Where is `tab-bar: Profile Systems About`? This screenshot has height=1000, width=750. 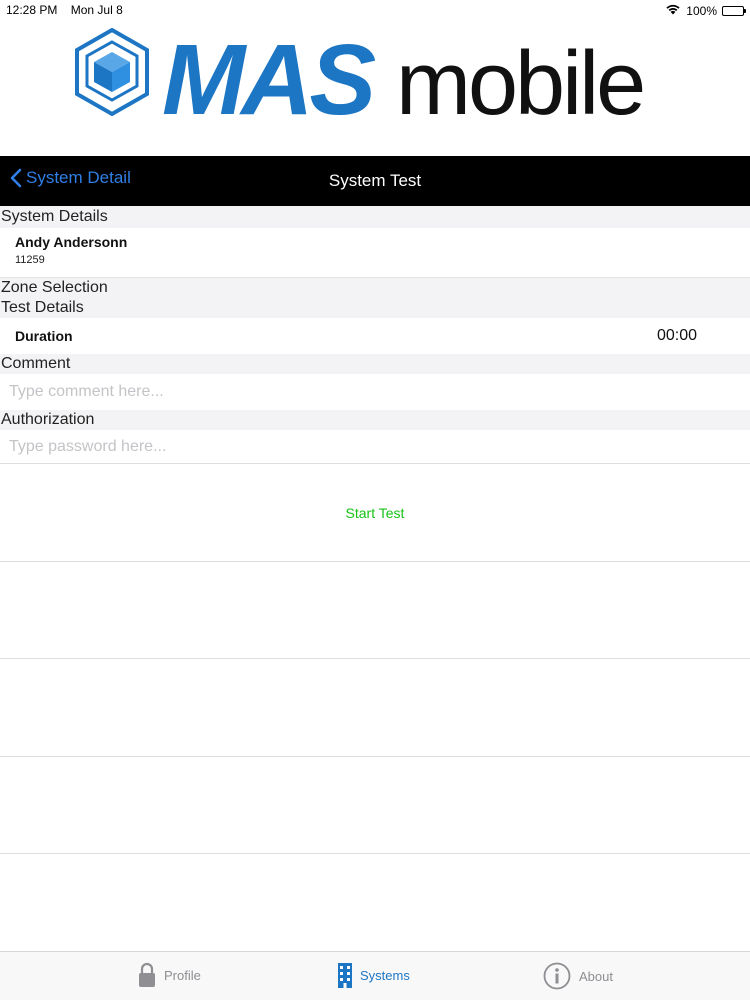 tab-bar: Profile Systems About is located at coordinates (375, 975).